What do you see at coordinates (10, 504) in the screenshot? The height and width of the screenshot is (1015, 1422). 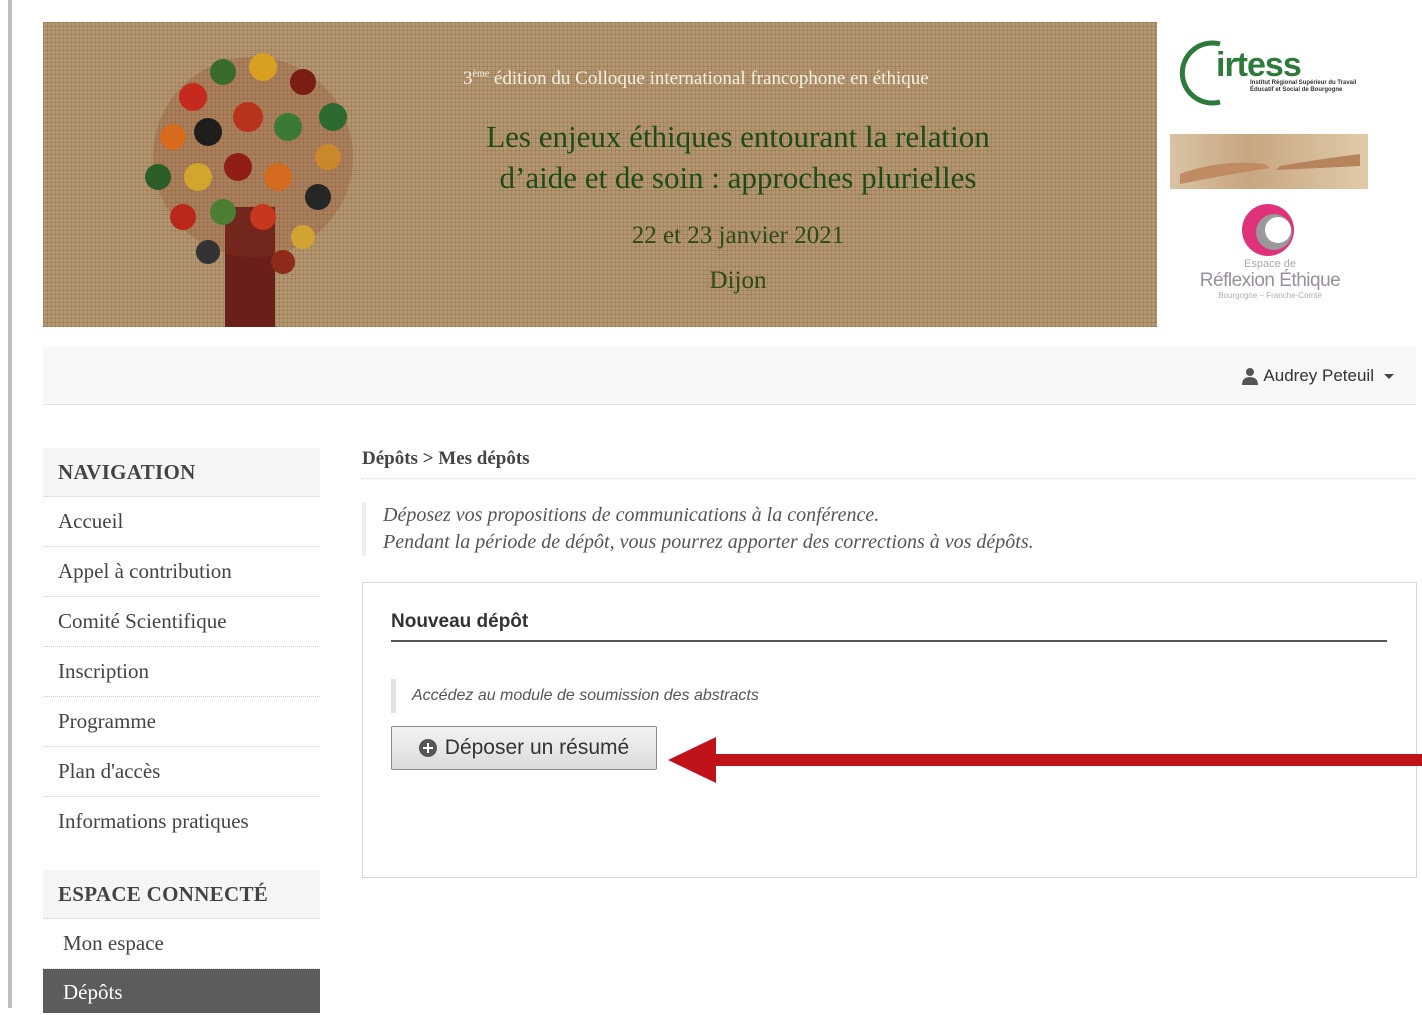 I see `page-left-border` at bounding box center [10, 504].